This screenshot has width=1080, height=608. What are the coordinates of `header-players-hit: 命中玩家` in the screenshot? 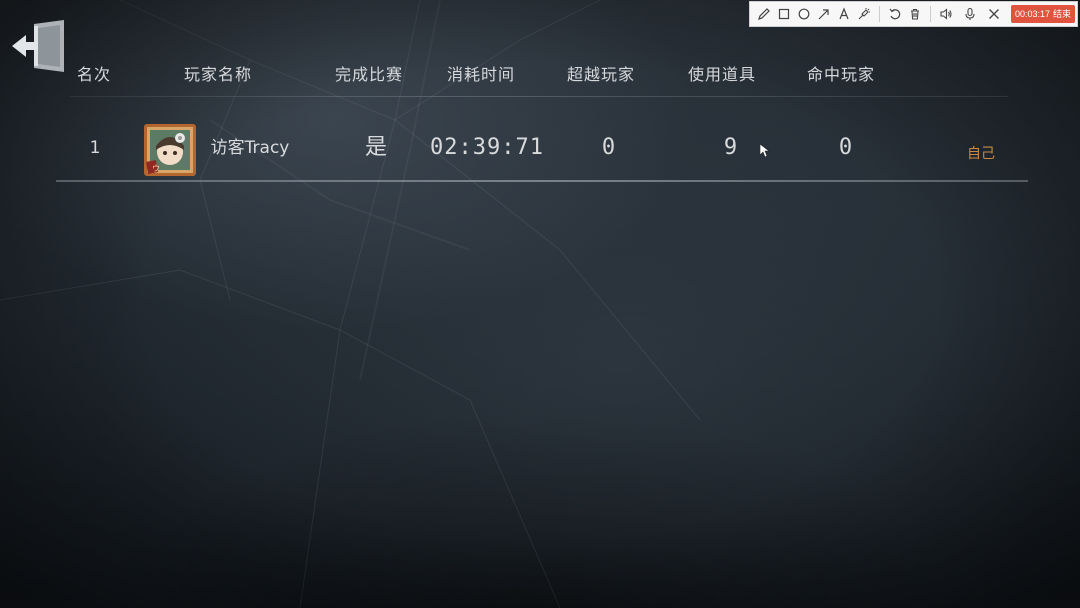 It's located at (841, 74).